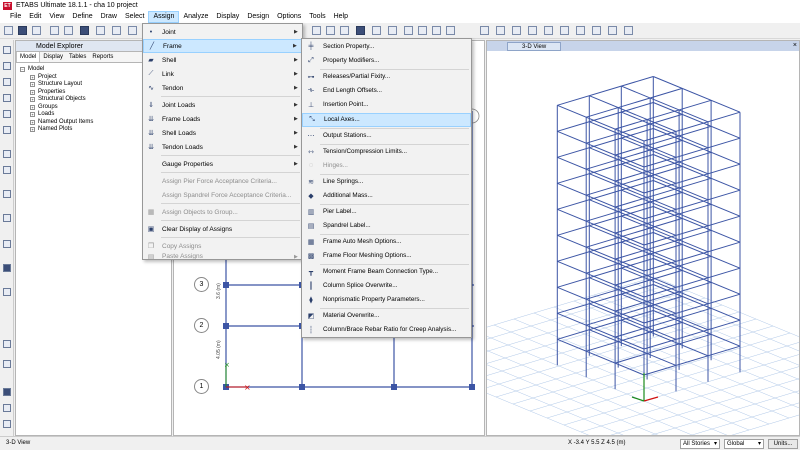 The width and height of the screenshot is (800, 450). What do you see at coordinates (376, 30) in the screenshot?
I see `steel-icon` at bounding box center [376, 30].